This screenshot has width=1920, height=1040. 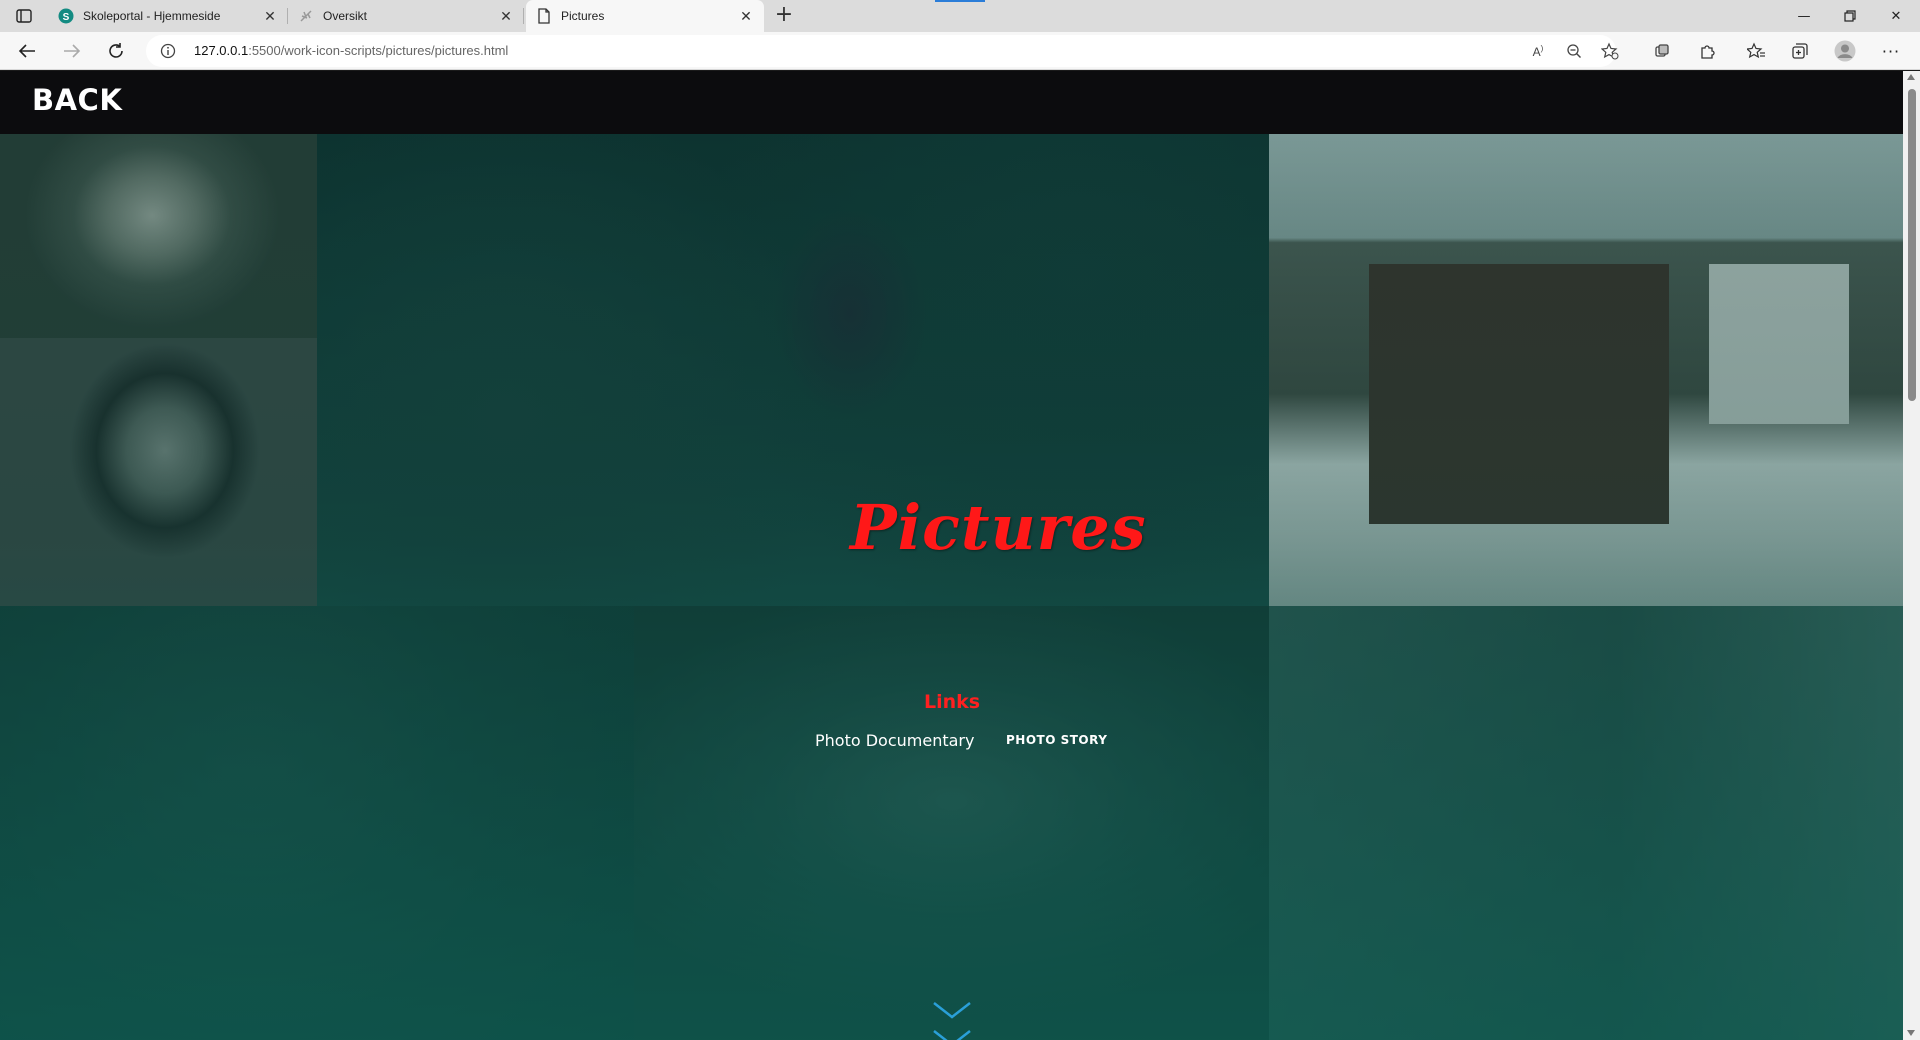 I want to click on tab-label: Skoleportal - Hjemmeside, so click(x=152, y=16).